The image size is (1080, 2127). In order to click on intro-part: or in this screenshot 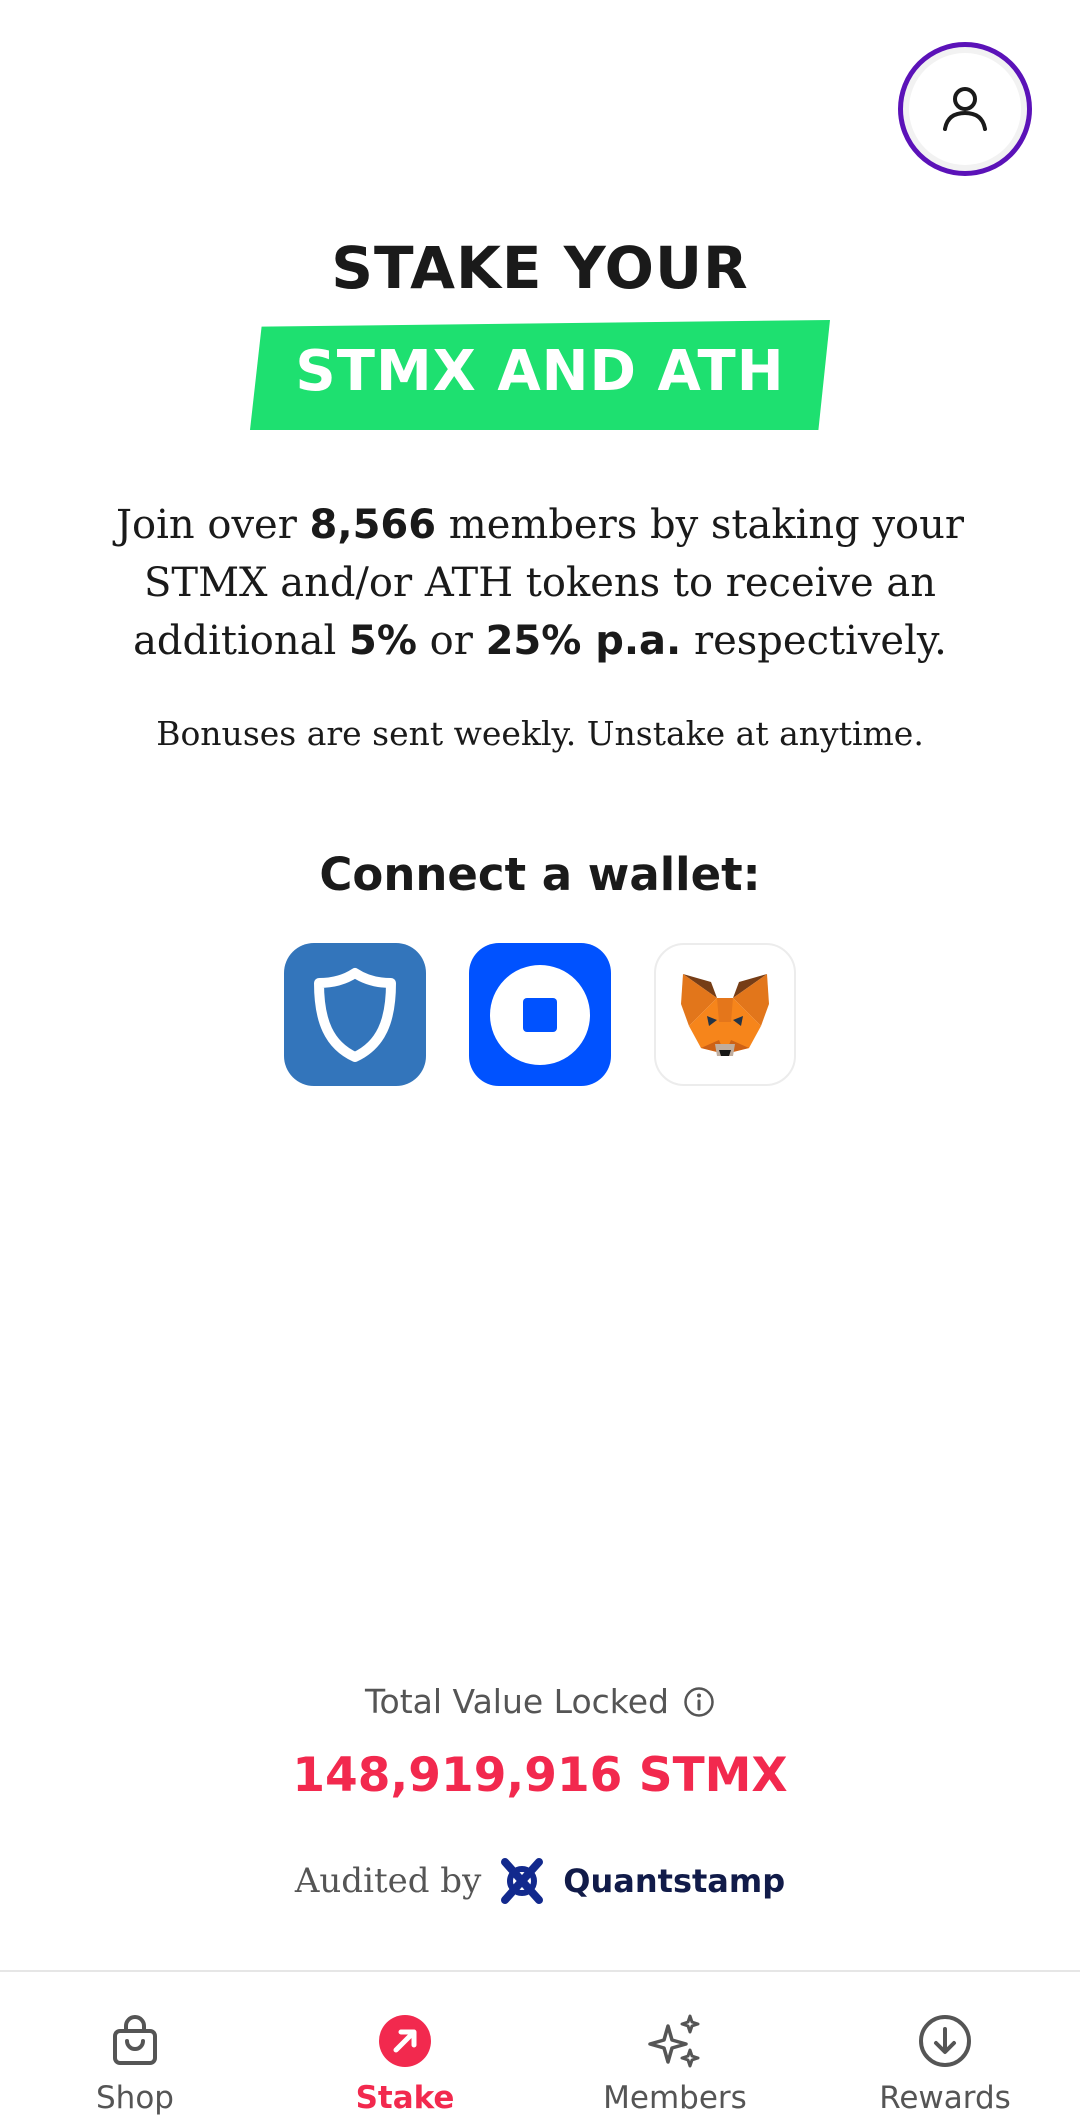, I will do `click(451, 641)`.